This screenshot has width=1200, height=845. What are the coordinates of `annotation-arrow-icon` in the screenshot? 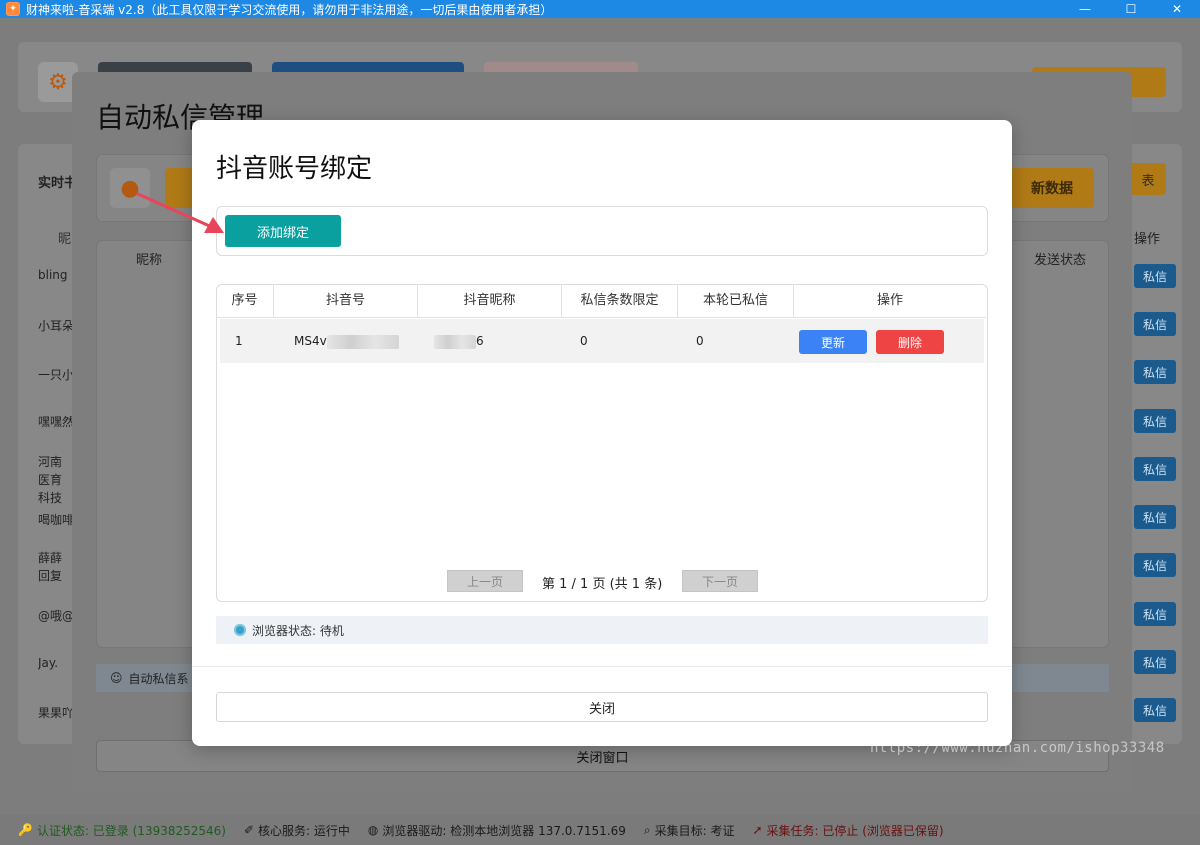 It's located at (180, 212).